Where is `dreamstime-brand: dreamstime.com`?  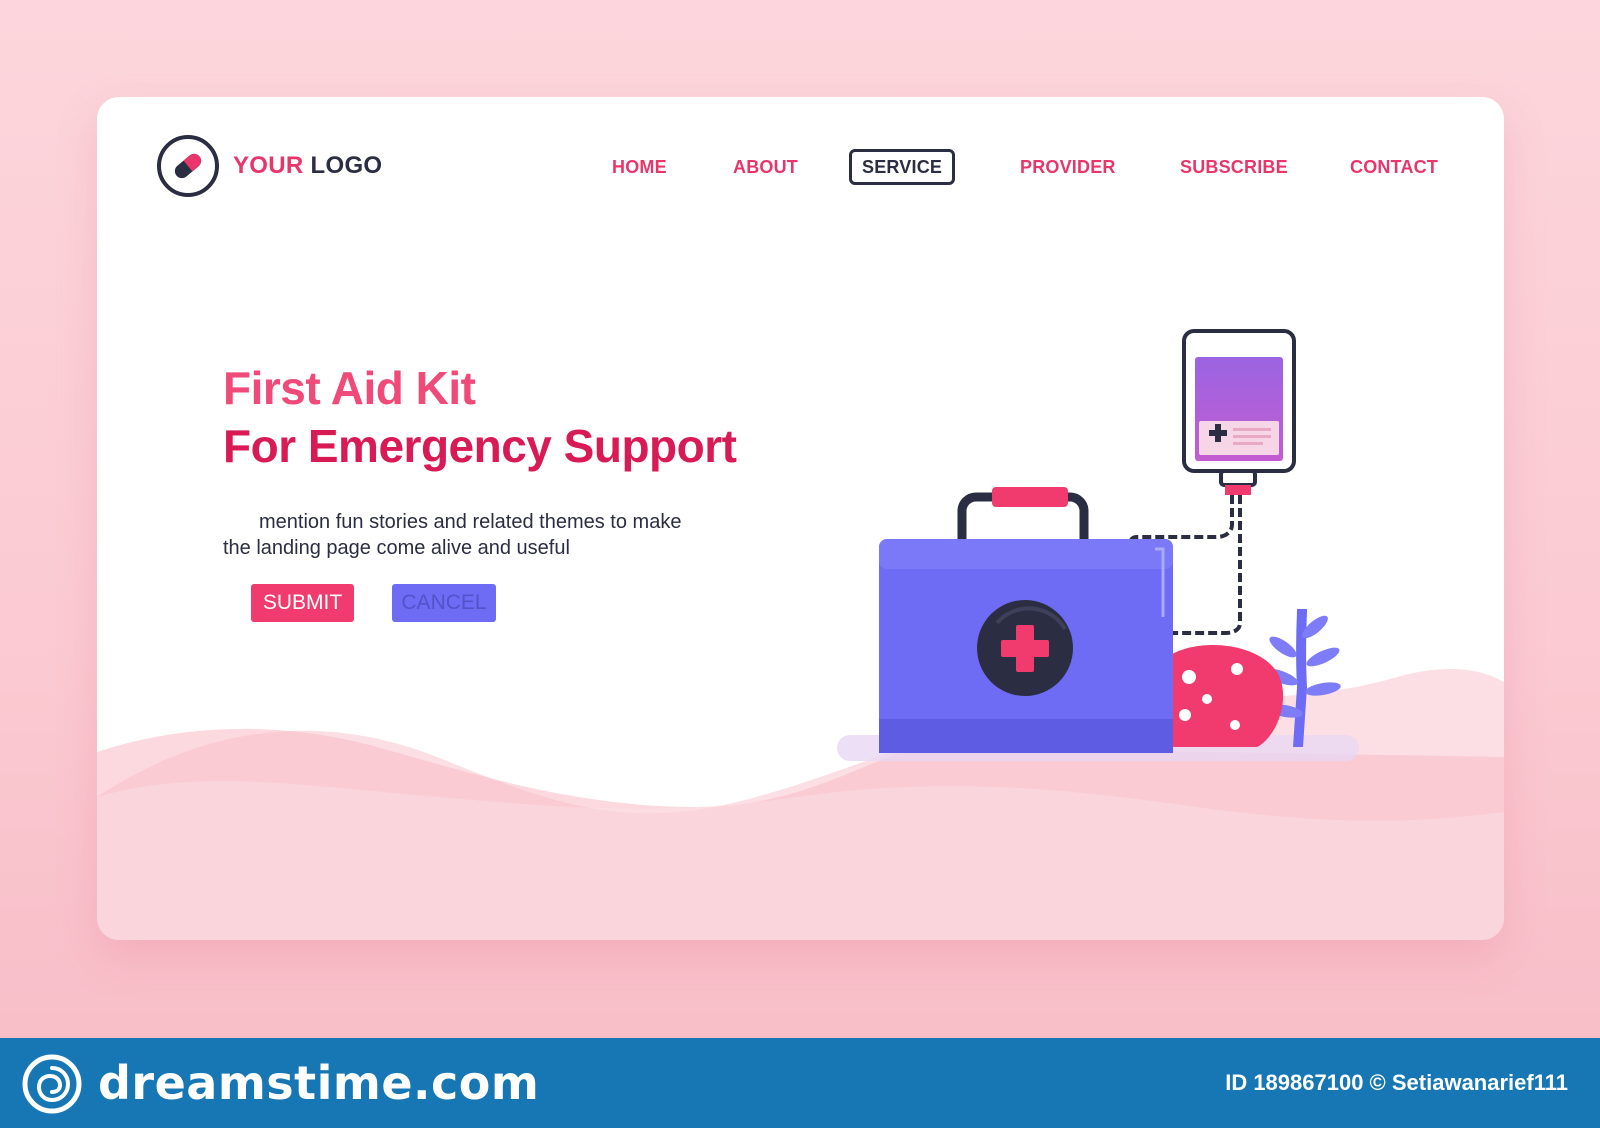 dreamstime-brand: dreamstime.com is located at coordinates (319, 1083).